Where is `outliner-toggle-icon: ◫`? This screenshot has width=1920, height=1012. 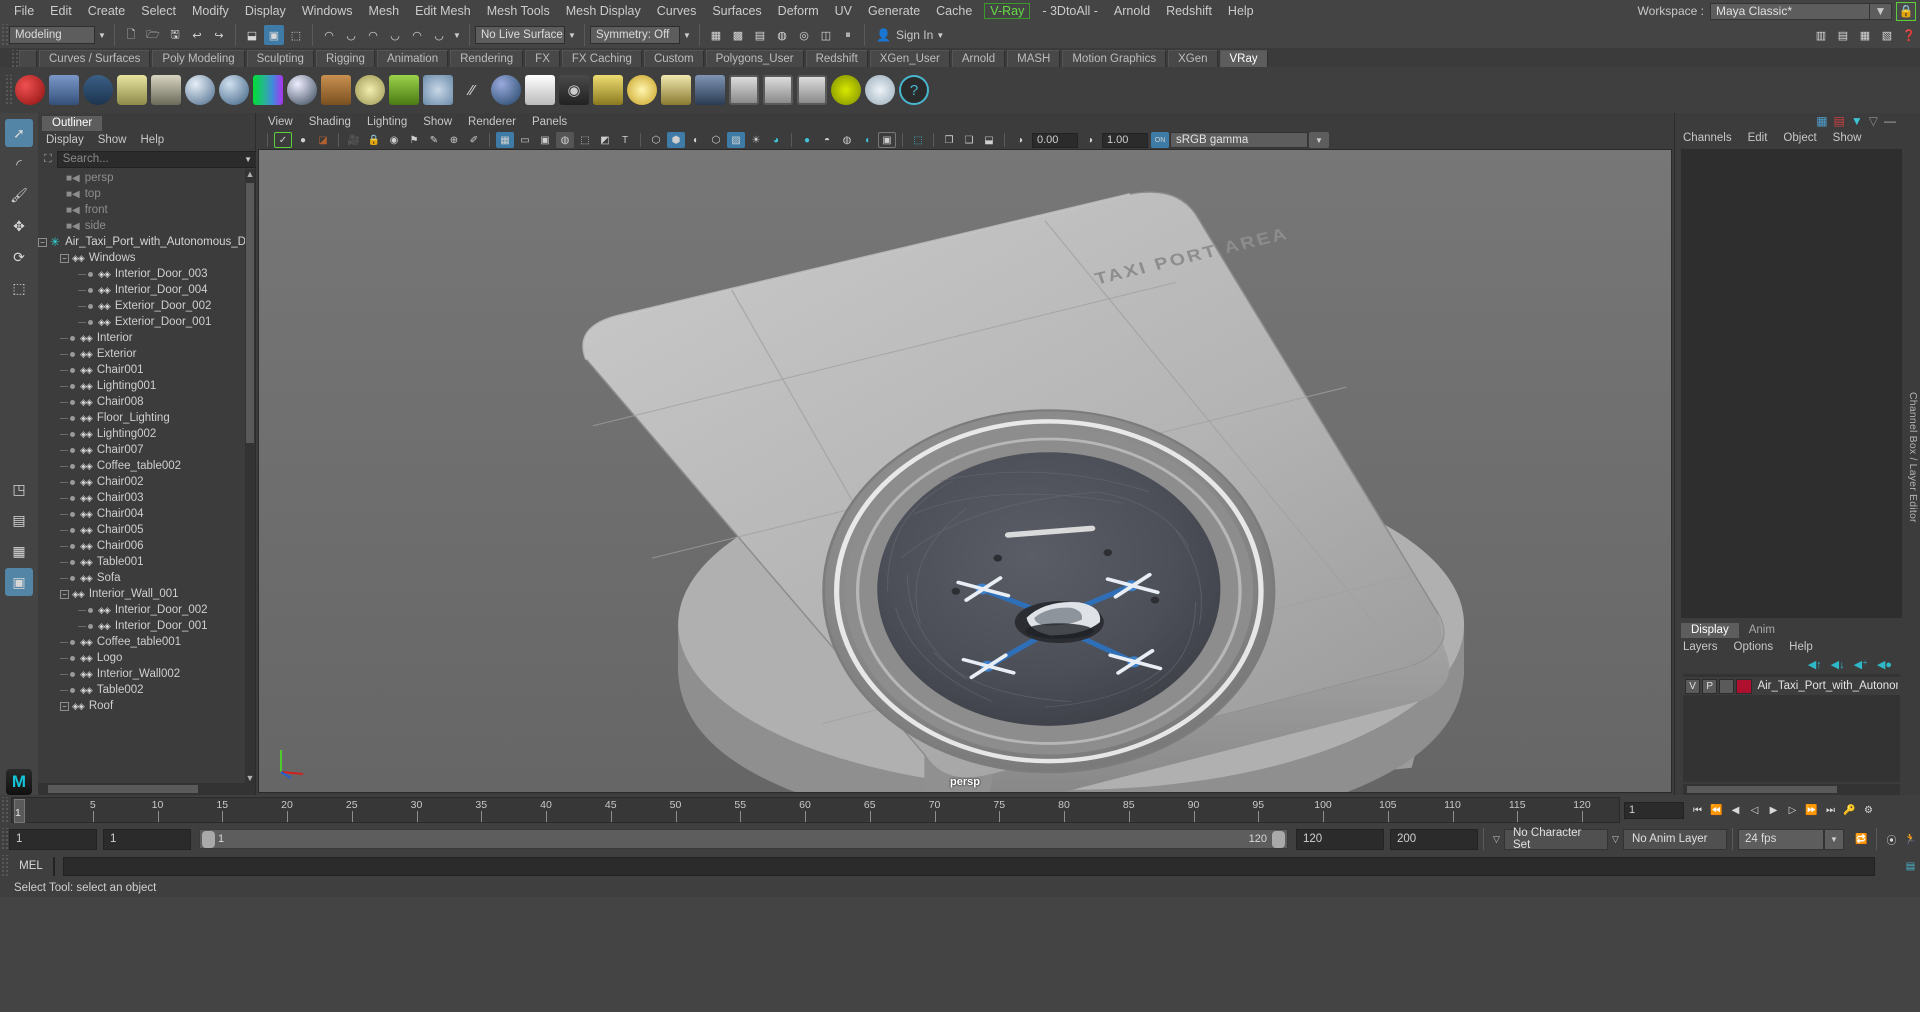
outliner-toggle-icon: ◫ is located at coordinates (826, 35).